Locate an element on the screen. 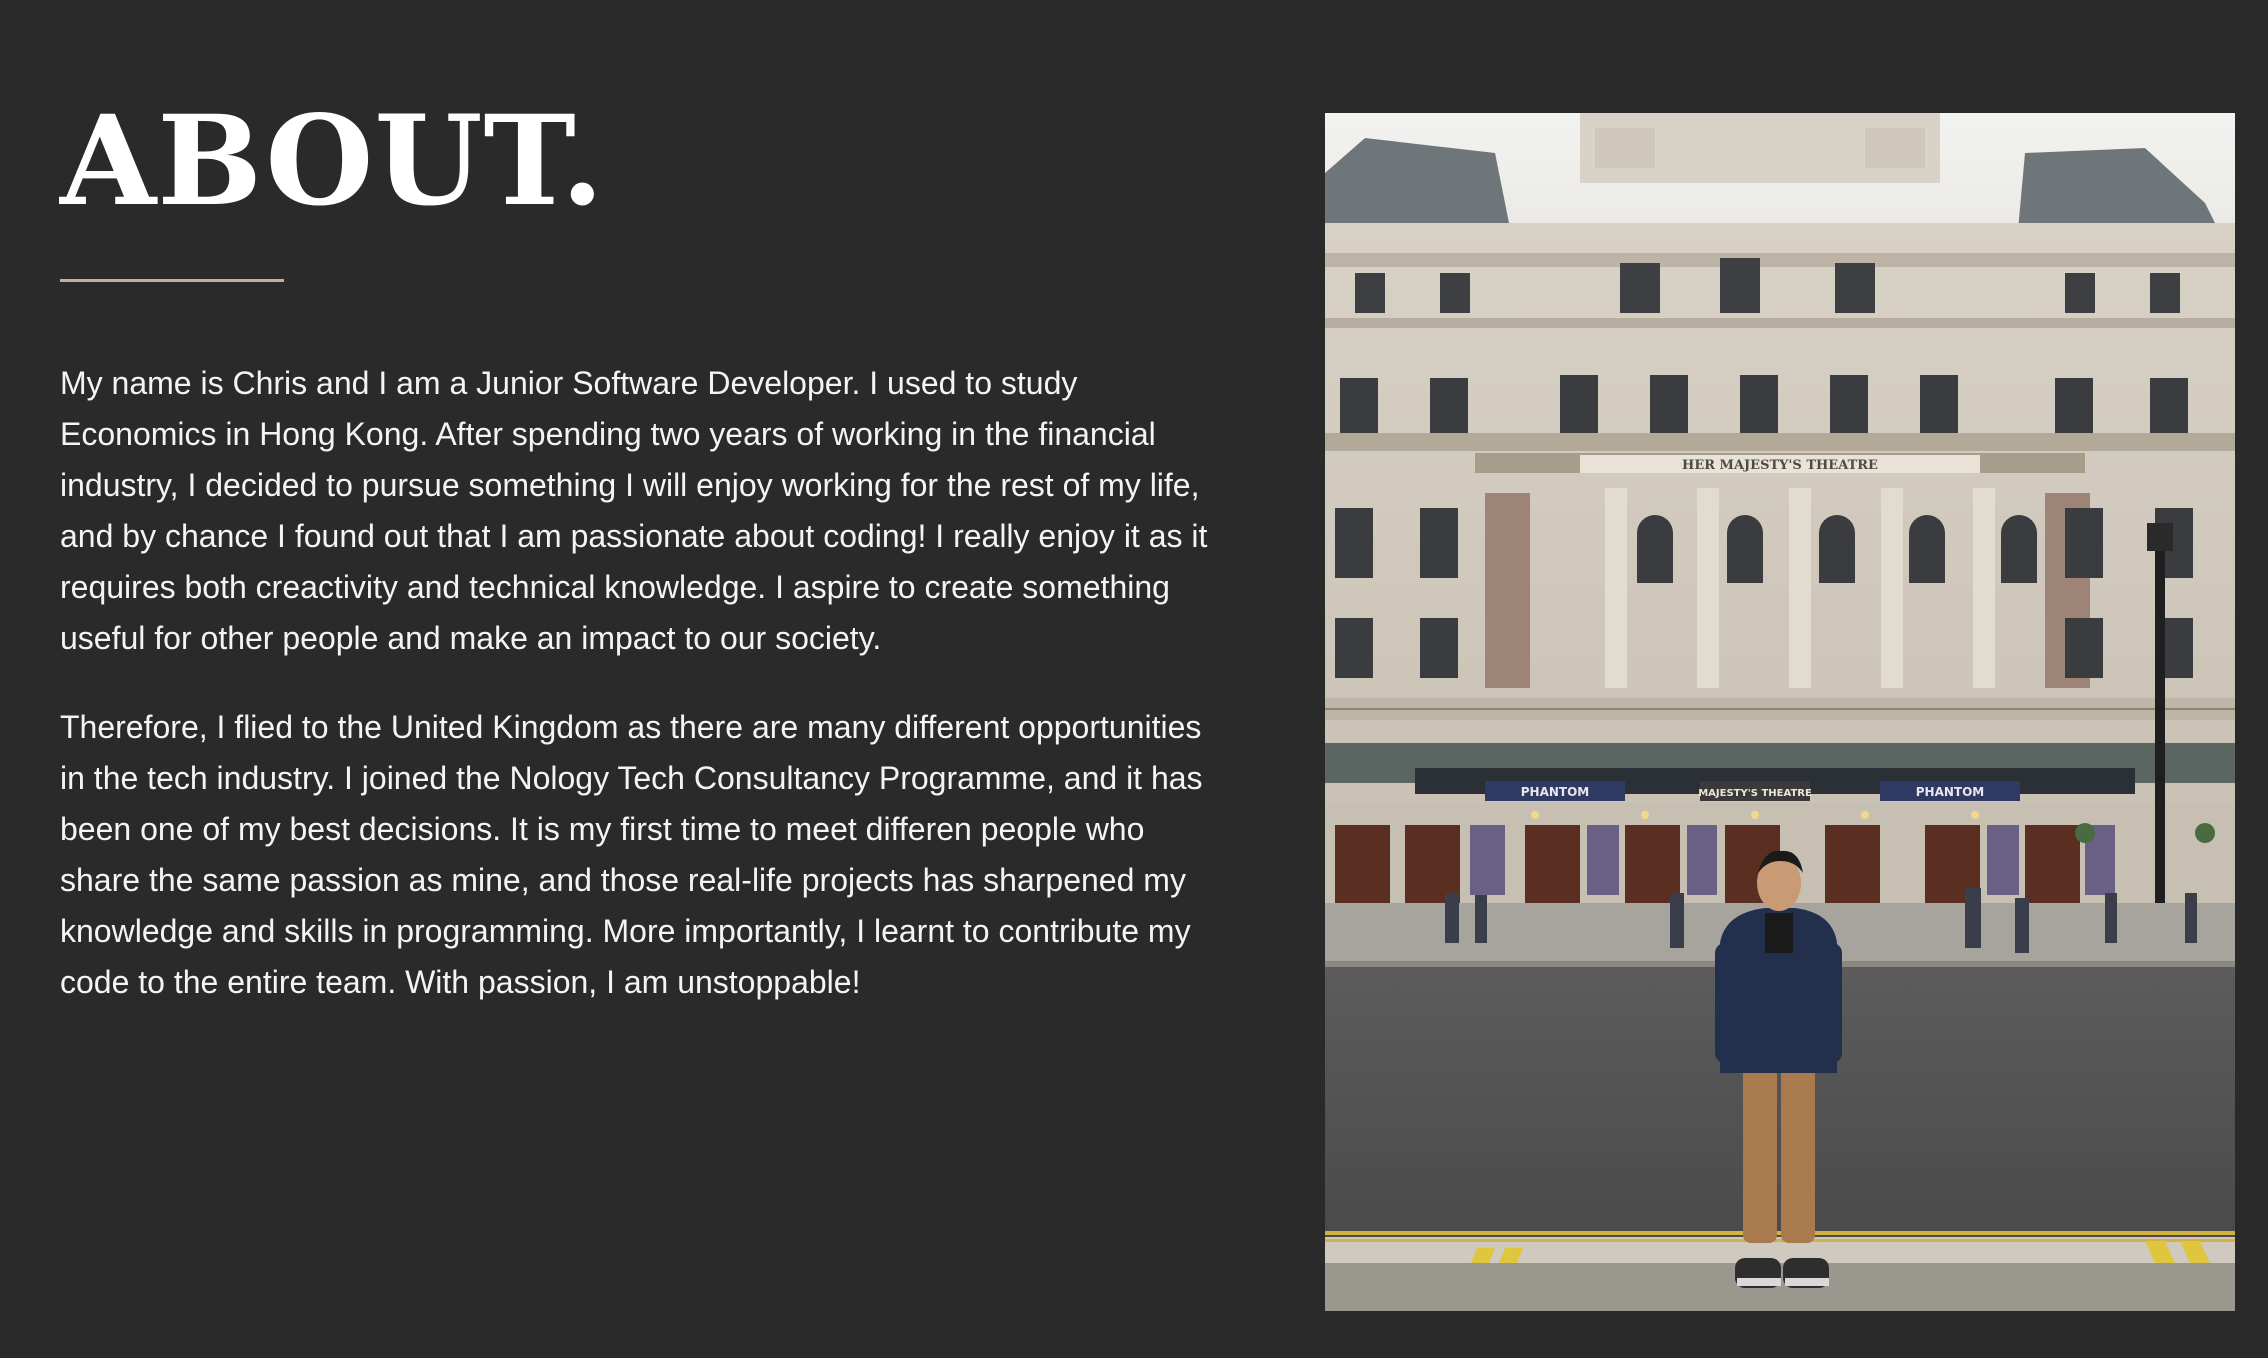 The image size is (2268, 1358). page-title: ABOUT. is located at coordinates (332, 161).